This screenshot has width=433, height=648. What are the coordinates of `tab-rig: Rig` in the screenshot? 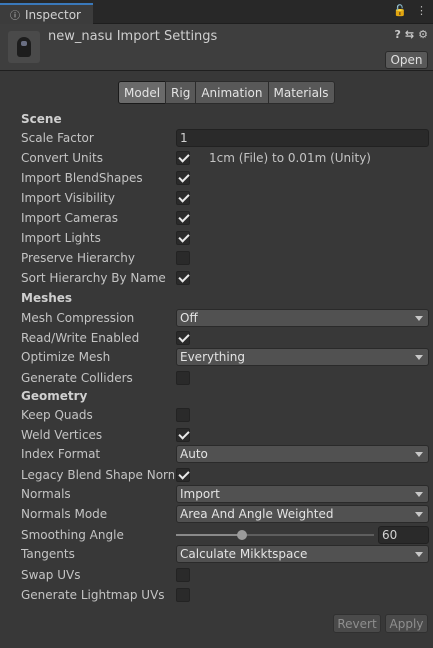 It's located at (181, 92).